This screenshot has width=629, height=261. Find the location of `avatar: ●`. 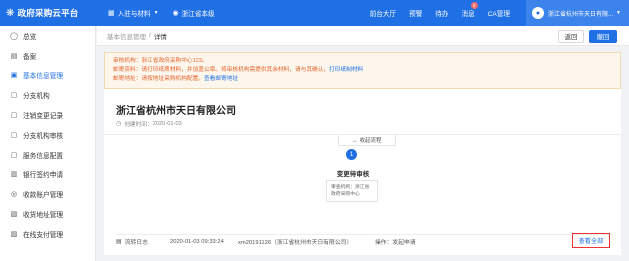

avatar: ● is located at coordinates (538, 13).